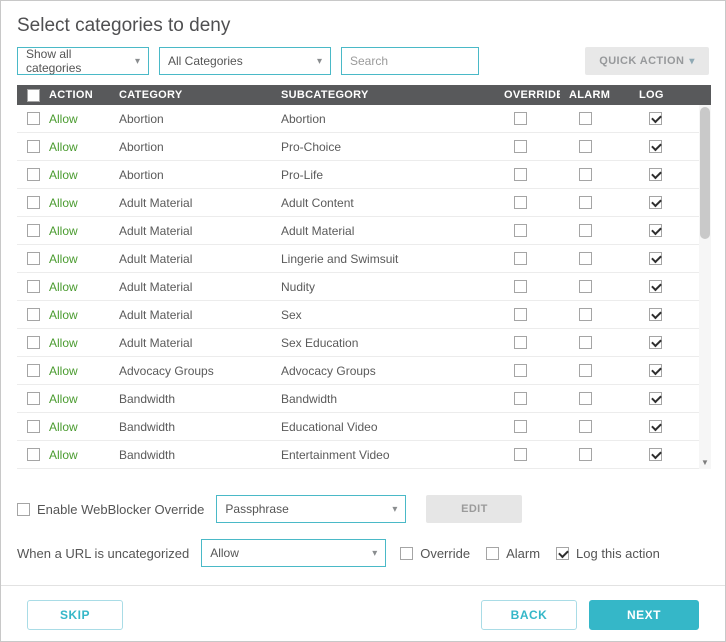  I want to click on show-categories-dropdown: Show all categories ▾, so click(83, 61).